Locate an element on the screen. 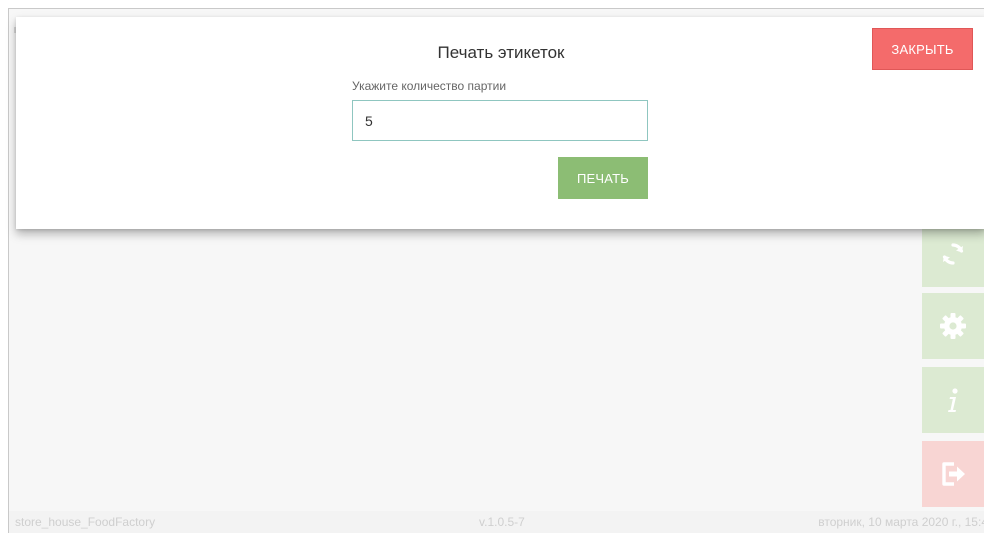 The width and height of the screenshot is (984, 533). info-button is located at coordinates (953, 400).